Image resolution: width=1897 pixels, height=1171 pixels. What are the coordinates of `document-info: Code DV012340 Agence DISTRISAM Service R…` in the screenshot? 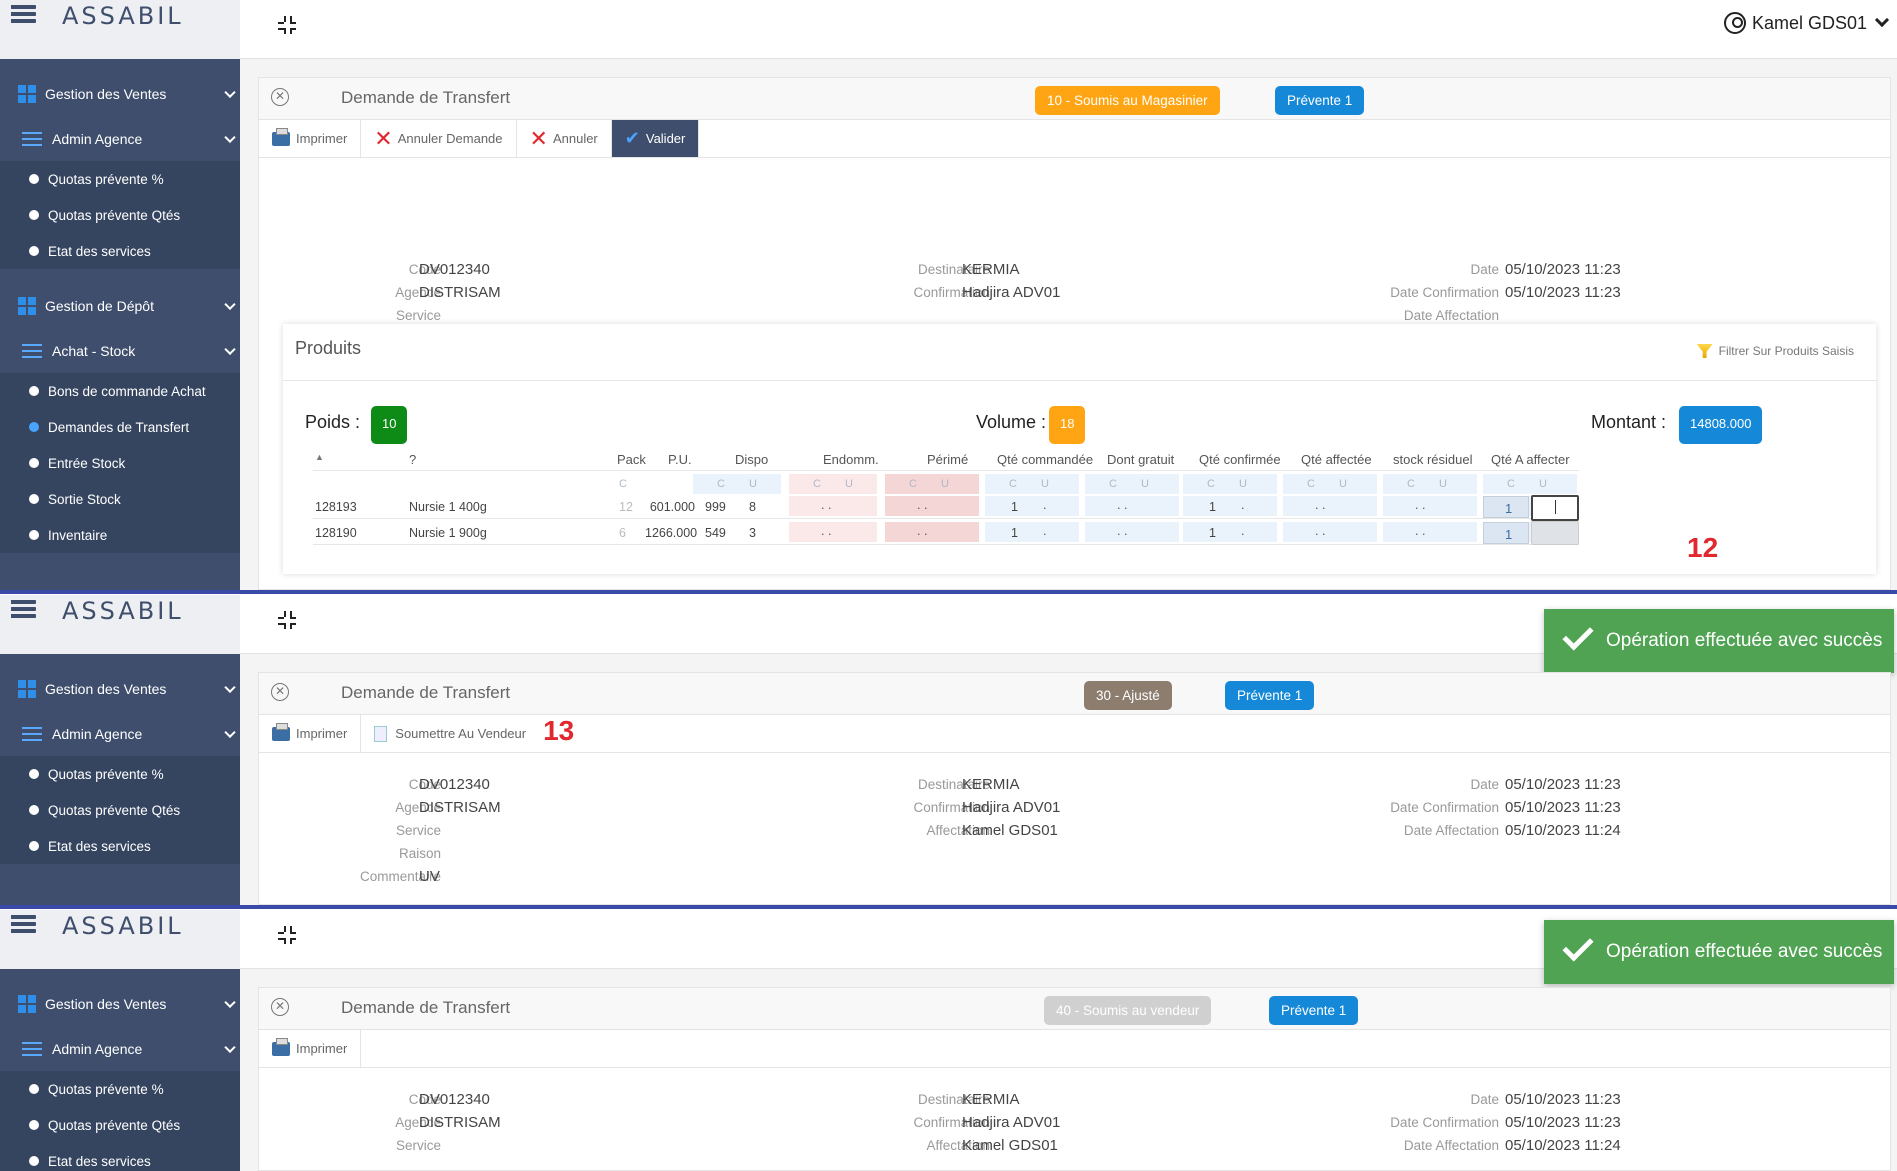 It's located at (1074, 823).